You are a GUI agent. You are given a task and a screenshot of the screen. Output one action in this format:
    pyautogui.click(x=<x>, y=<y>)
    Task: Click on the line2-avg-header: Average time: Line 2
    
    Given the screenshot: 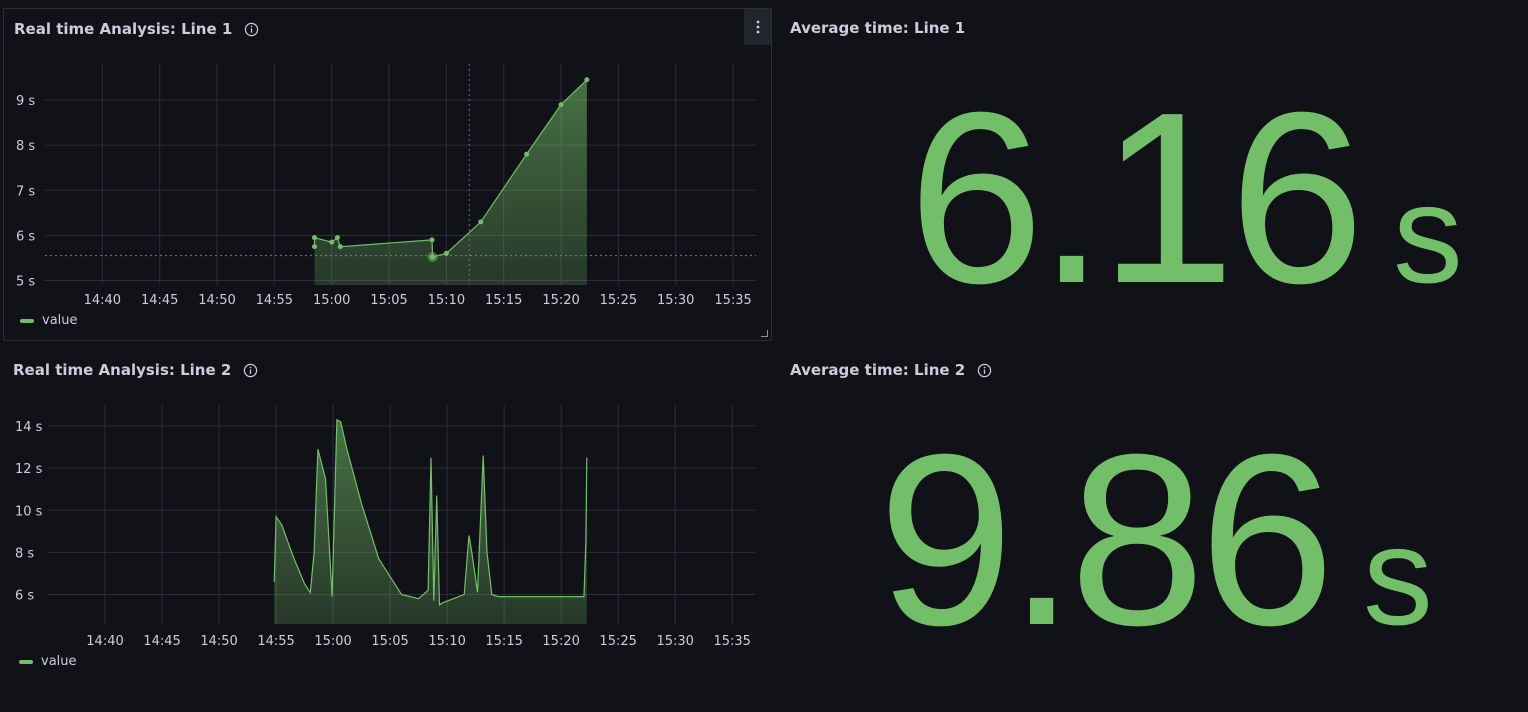 What is the action you would take?
    pyautogui.click(x=891, y=370)
    